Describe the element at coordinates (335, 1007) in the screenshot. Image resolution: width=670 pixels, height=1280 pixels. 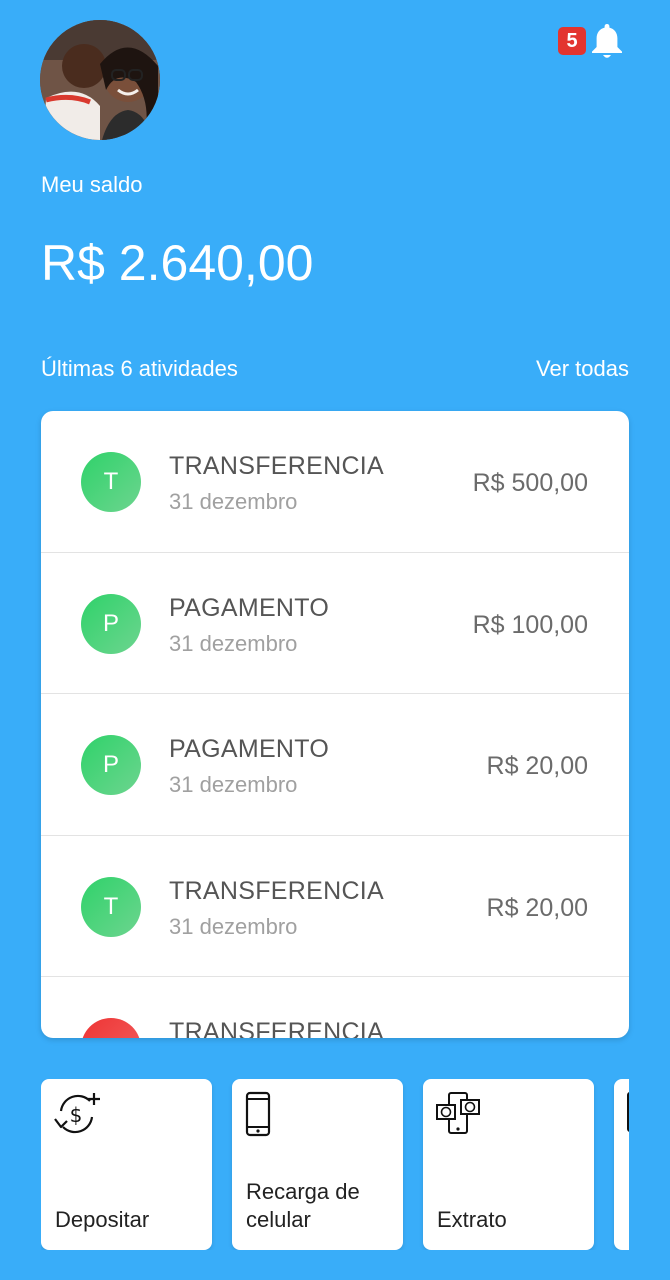
I see `activity-row: TRANSFERENCIA` at that location.